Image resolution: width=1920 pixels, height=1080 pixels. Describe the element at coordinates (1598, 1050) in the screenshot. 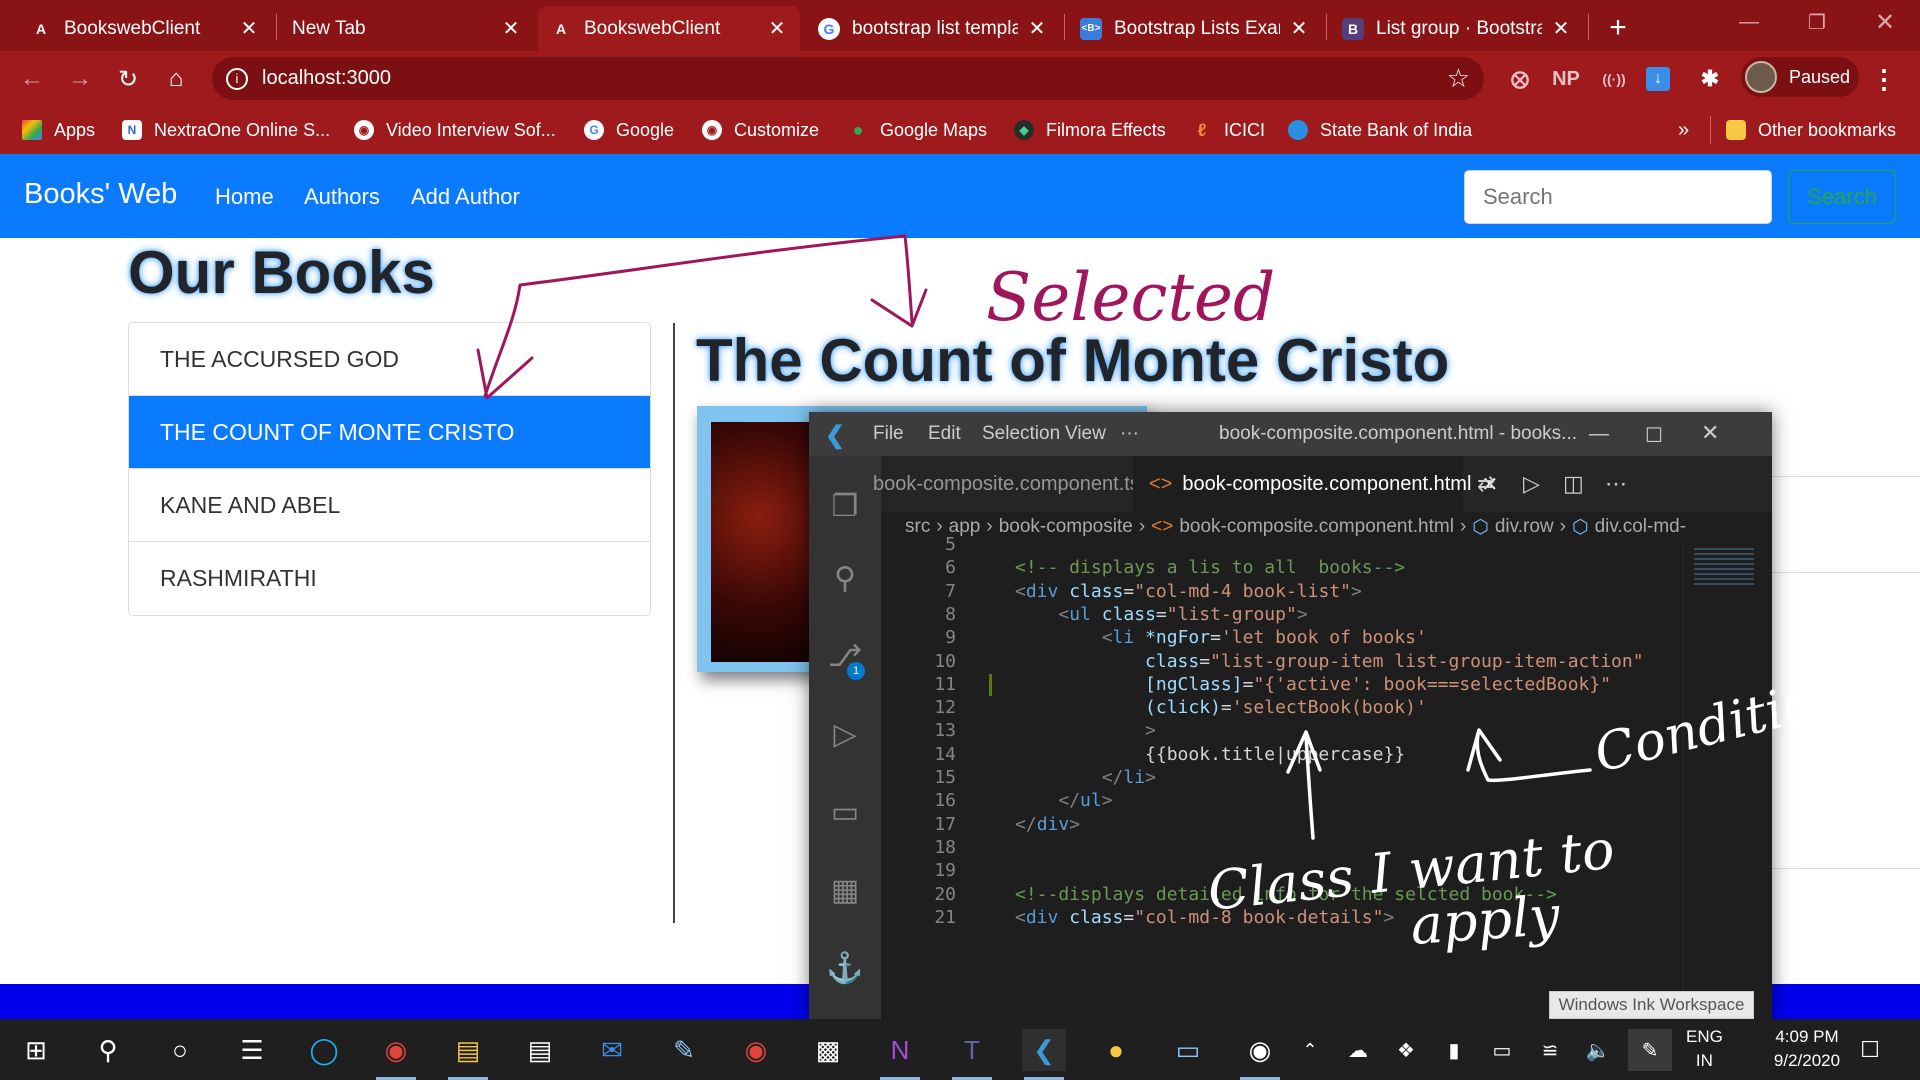

I see `volume-icon: 🔈` at that location.